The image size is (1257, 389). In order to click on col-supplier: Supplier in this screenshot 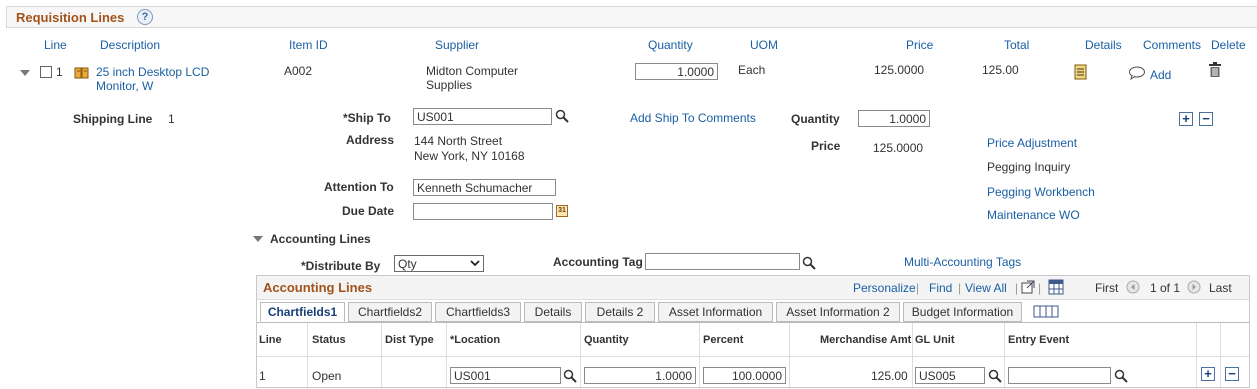, I will do `click(457, 45)`.